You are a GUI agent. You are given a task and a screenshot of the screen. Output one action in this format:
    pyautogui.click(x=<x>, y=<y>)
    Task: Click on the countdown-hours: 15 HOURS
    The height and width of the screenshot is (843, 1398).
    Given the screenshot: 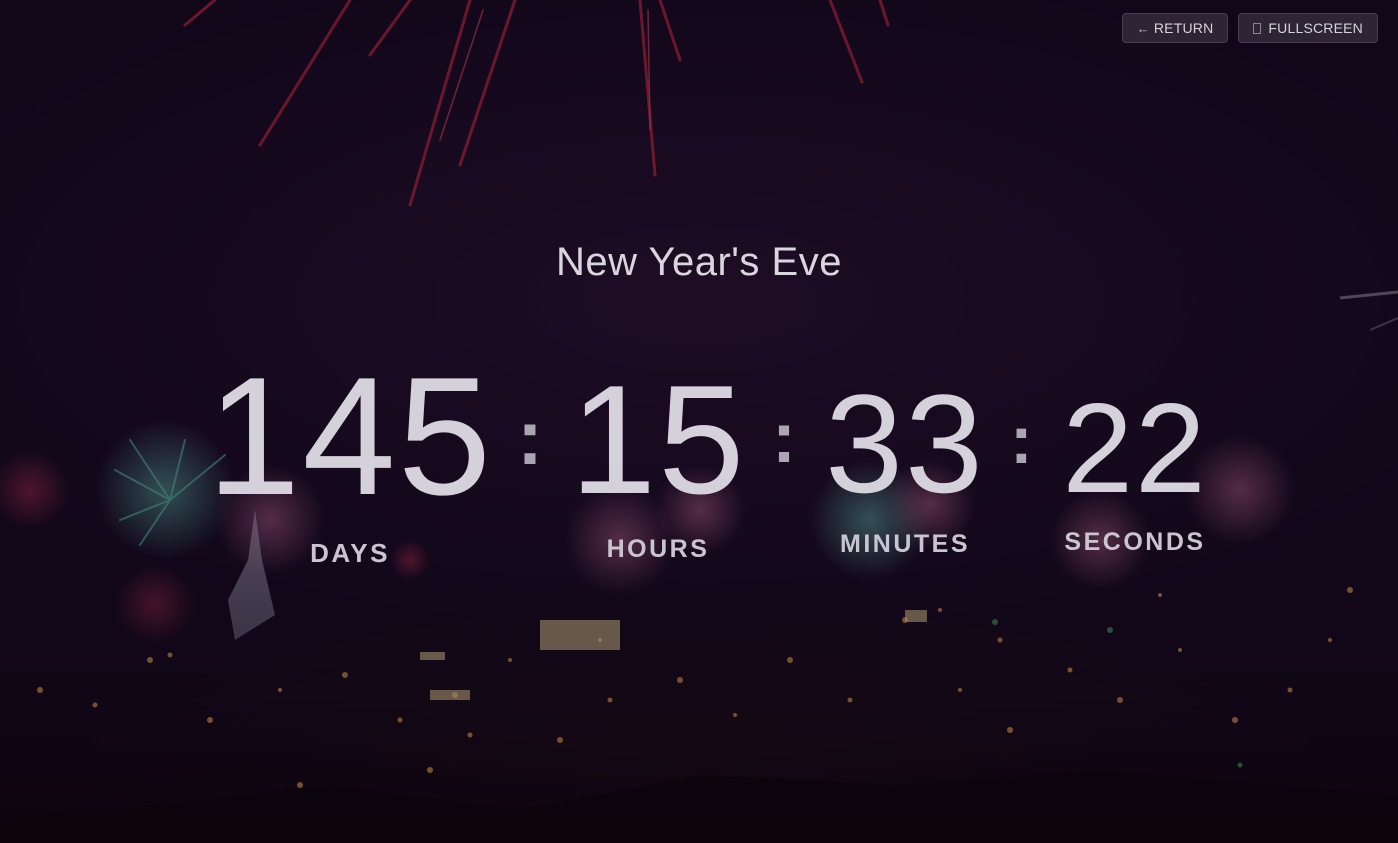 What is the action you would take?
    pyautogui.click(x=658, y=463)
    